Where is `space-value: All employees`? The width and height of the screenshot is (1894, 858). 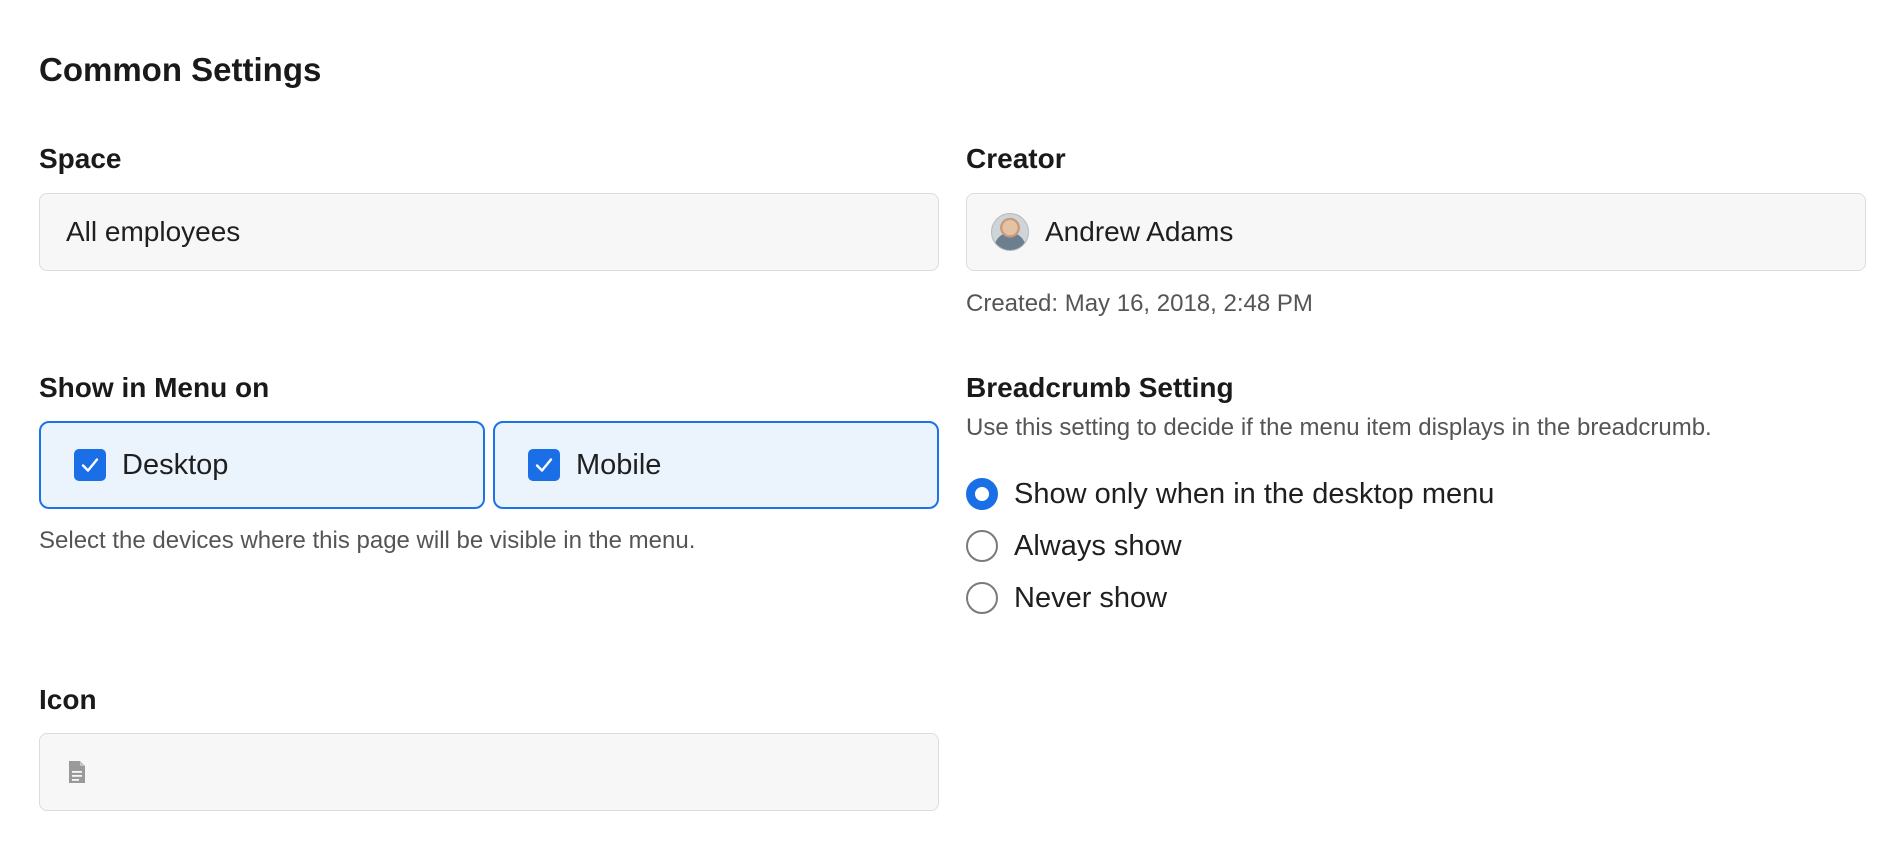
space-value: All employees is located at coordinates (153, 231).